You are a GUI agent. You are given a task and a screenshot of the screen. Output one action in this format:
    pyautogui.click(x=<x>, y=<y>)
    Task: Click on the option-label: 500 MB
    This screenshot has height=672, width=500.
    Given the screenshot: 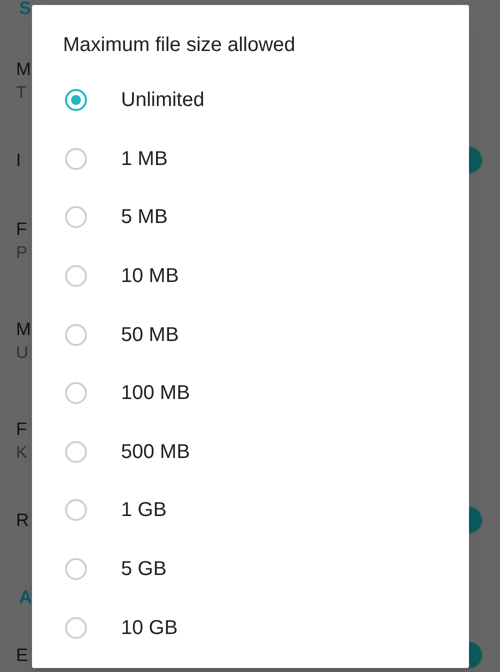 What is the action you would take?
    pyautogui.click(x=155, y=451)
    